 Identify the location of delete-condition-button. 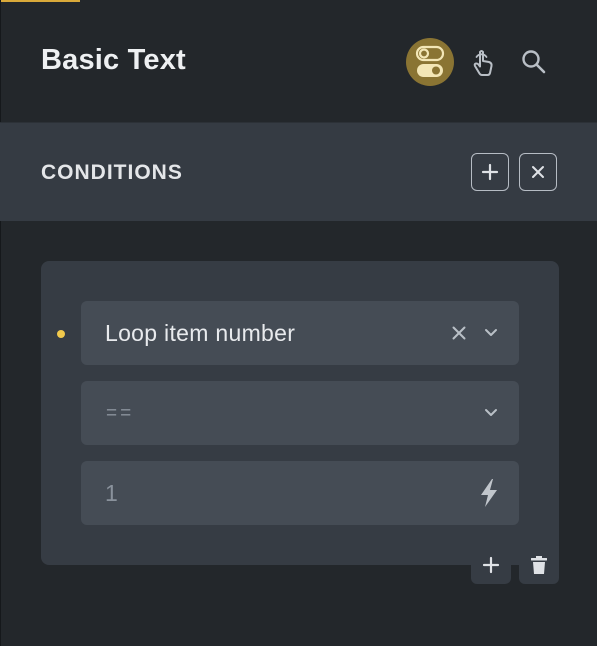
(539, 564).